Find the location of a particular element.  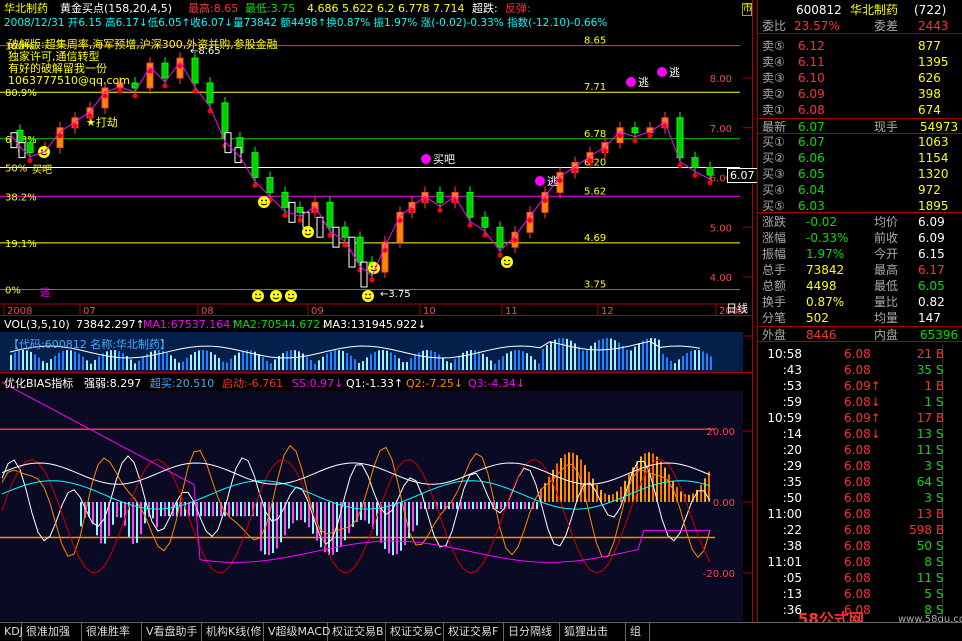

stat-value: 73842 is located at coordinates (825, 270).